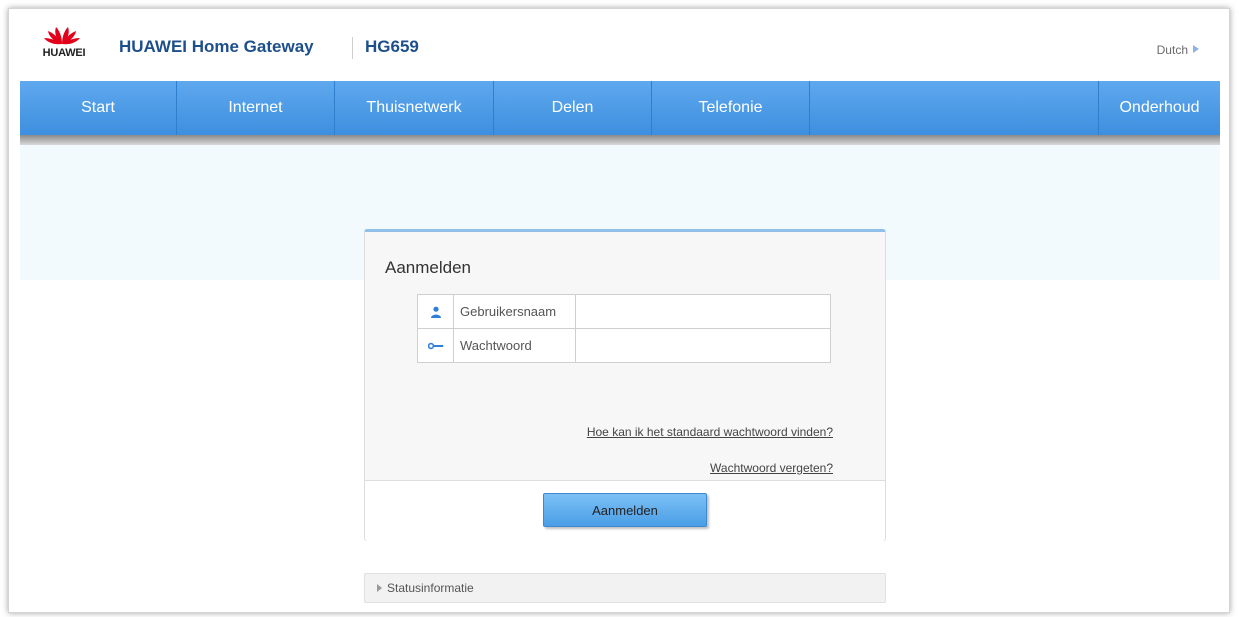 Image resolution: width=1239 pixels, height=617 pixels. I want to click on status-info-toggle: Statusinformatie, so click(625, 588).